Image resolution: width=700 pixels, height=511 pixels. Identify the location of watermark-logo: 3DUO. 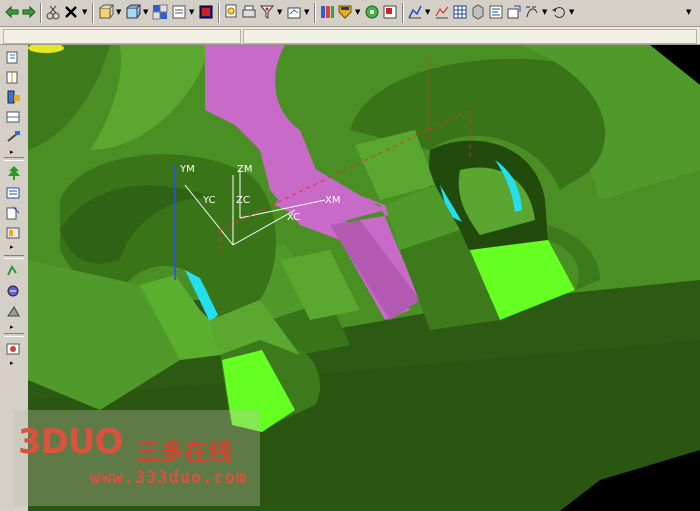
(70, 442).